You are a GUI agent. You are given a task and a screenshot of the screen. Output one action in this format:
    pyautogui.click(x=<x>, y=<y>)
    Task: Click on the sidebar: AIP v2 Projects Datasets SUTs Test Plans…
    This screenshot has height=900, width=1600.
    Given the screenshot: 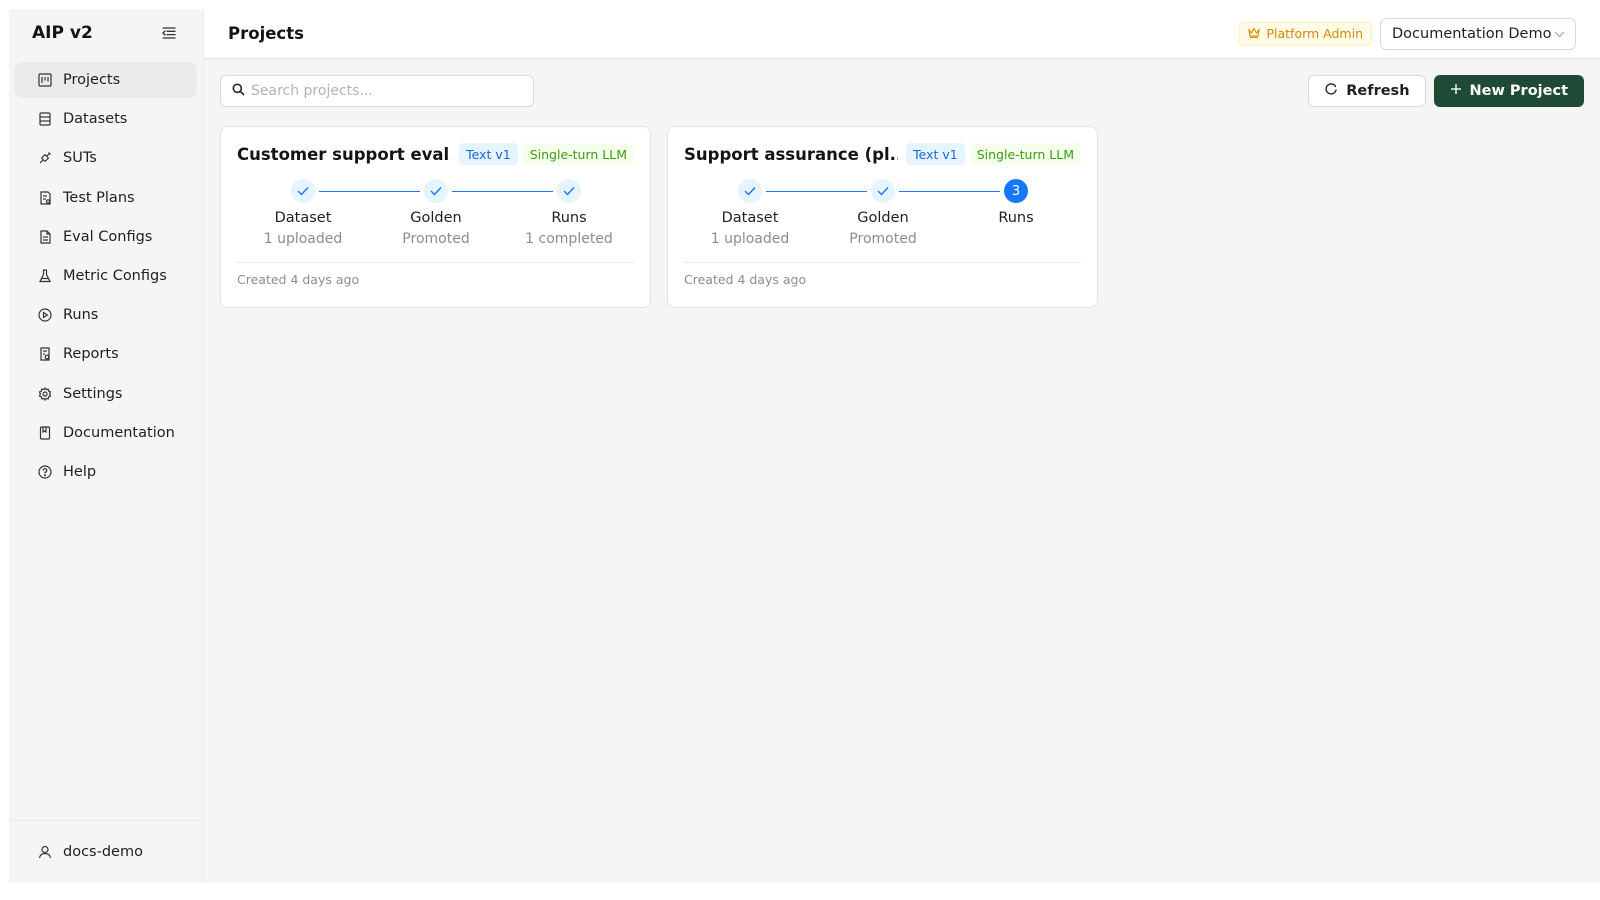 What is the action you would take?
    pyautogui.click(x=106, y=446)
    